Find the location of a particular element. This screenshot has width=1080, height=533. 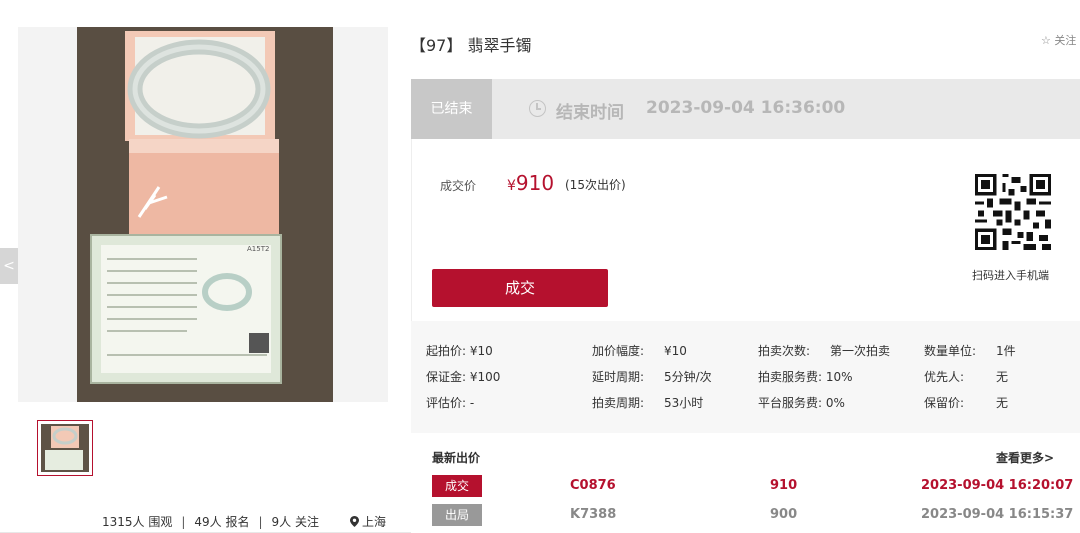

views-count: 1315人 围观 is located at coordinates (137, 522).